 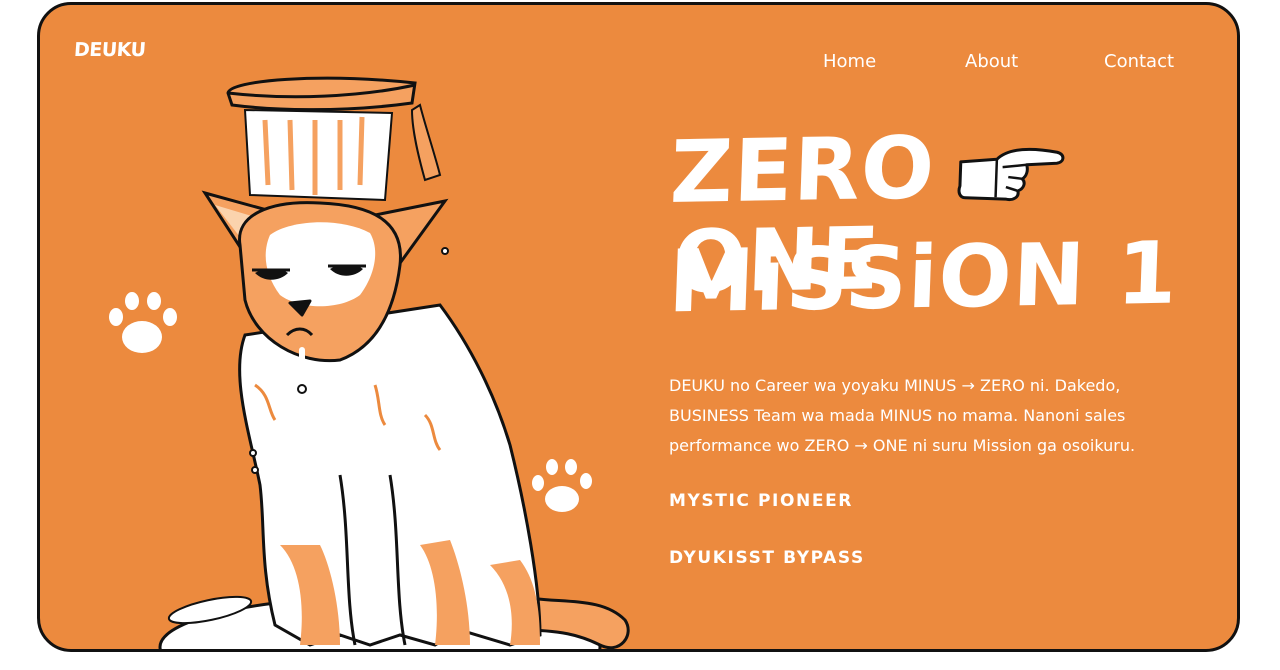 I want to click on headline-line-2: MiSSiON 1, so click(x=923, y=278).